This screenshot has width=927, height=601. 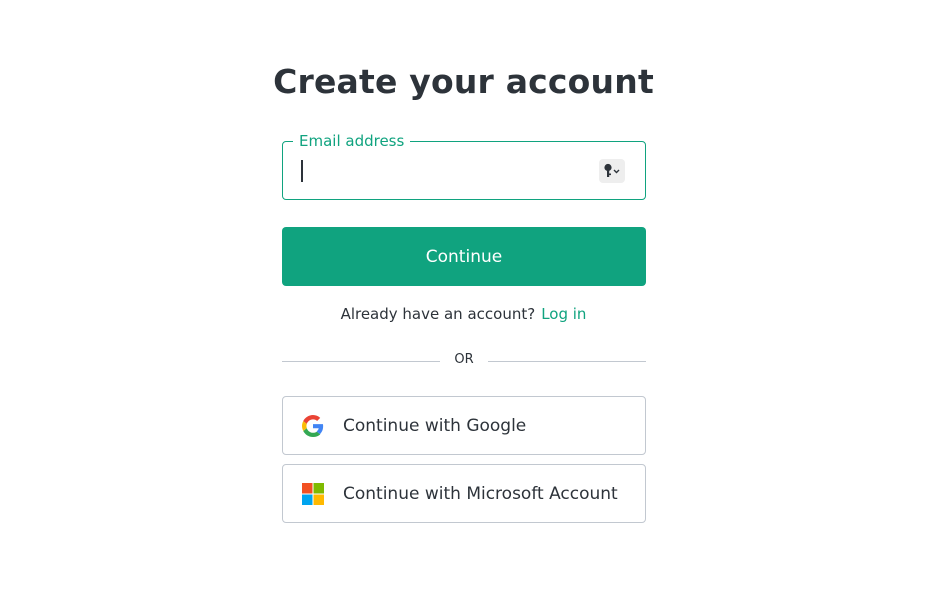 I want to click on text-cursor, so click(x=302, y=171).